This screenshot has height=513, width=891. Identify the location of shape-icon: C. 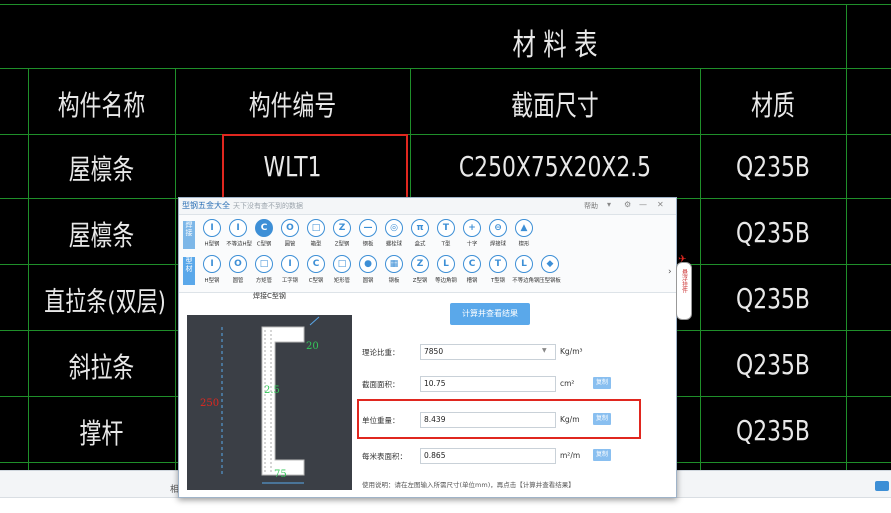
(264, 228).